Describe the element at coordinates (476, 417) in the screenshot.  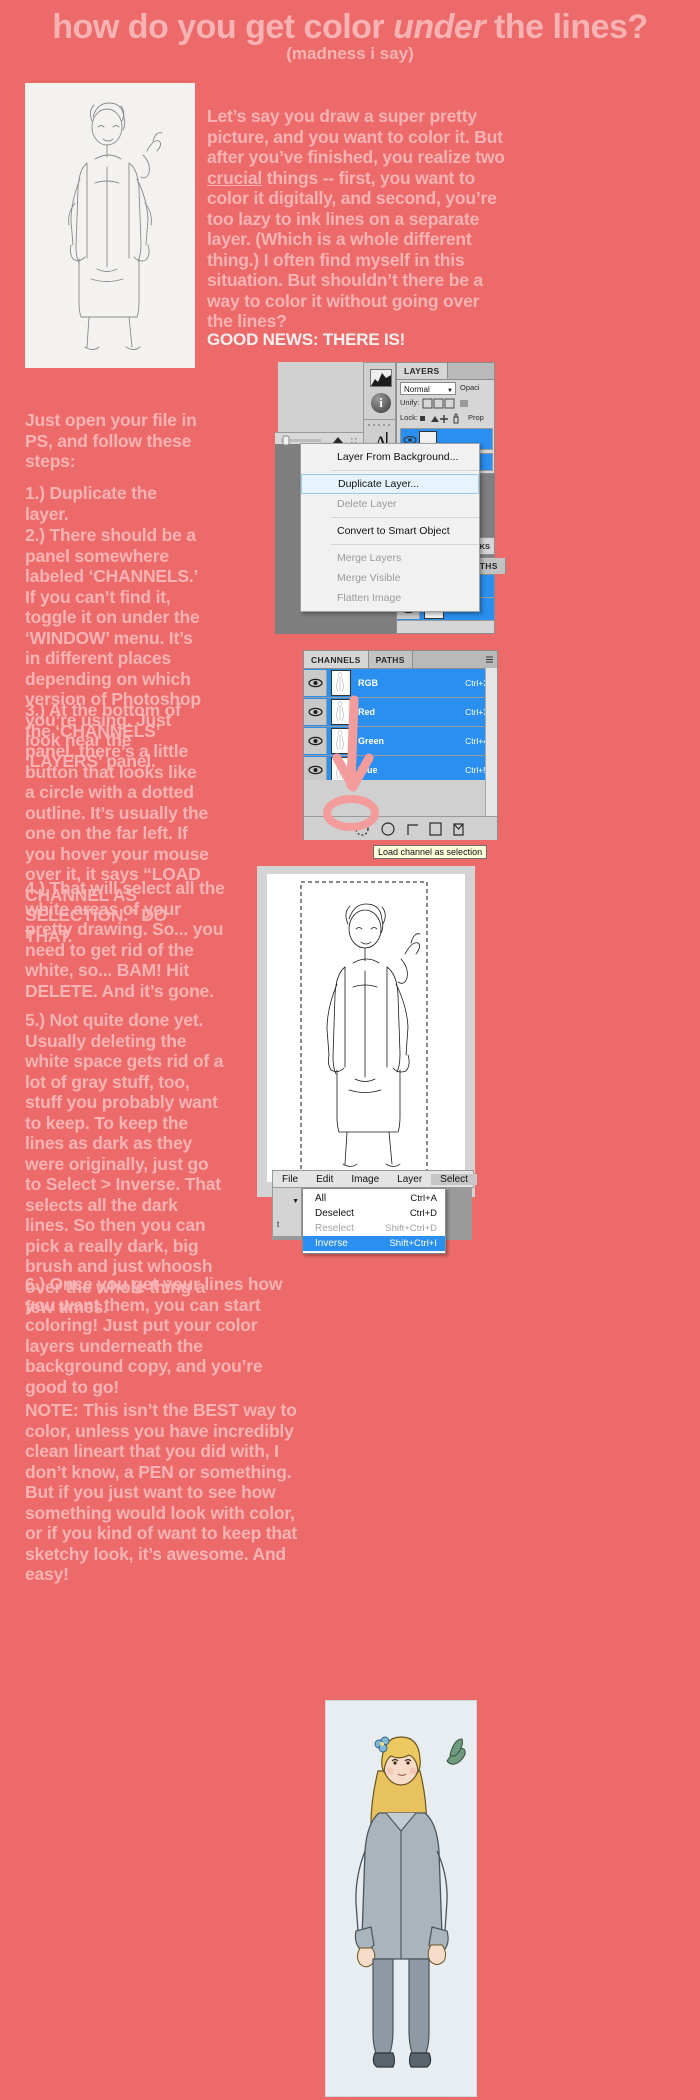
I see `fill-label: Prop` at that location.